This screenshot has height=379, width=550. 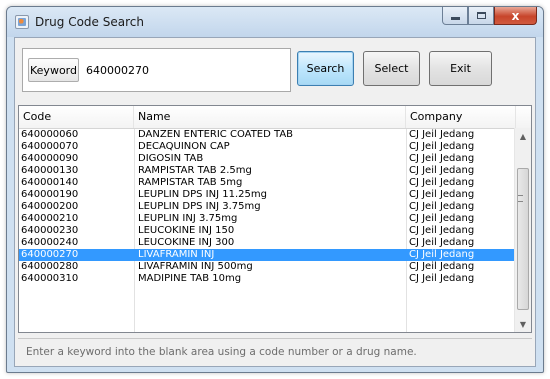 I want to click on cell-code: 640000140, so click(x=50, y=182).